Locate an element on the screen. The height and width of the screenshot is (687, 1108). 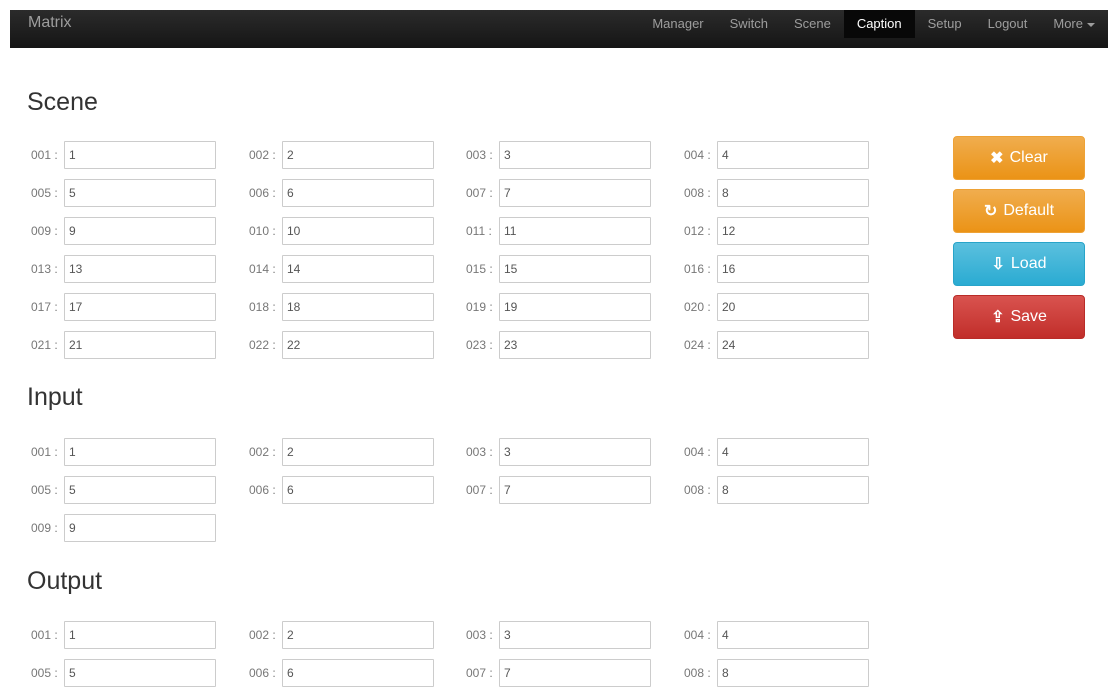
caption-field-label: 021 : is located at coordinates (44, 345).